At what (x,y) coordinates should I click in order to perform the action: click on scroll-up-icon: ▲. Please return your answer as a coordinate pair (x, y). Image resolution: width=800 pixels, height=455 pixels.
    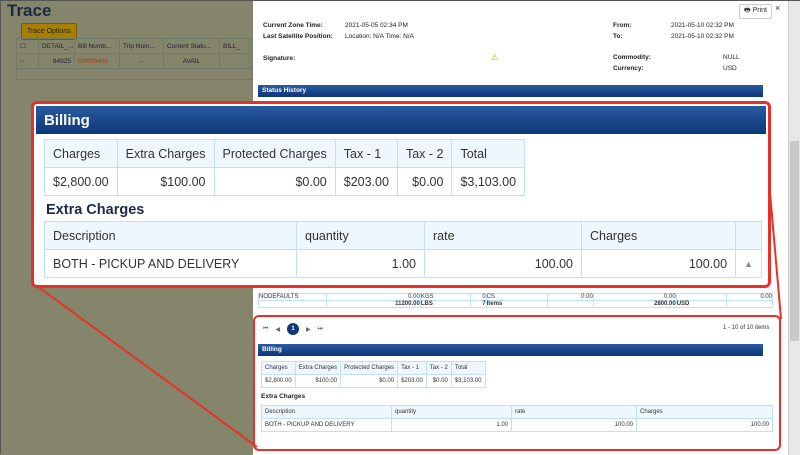
    Looking at the image, I should click on (748, 263).